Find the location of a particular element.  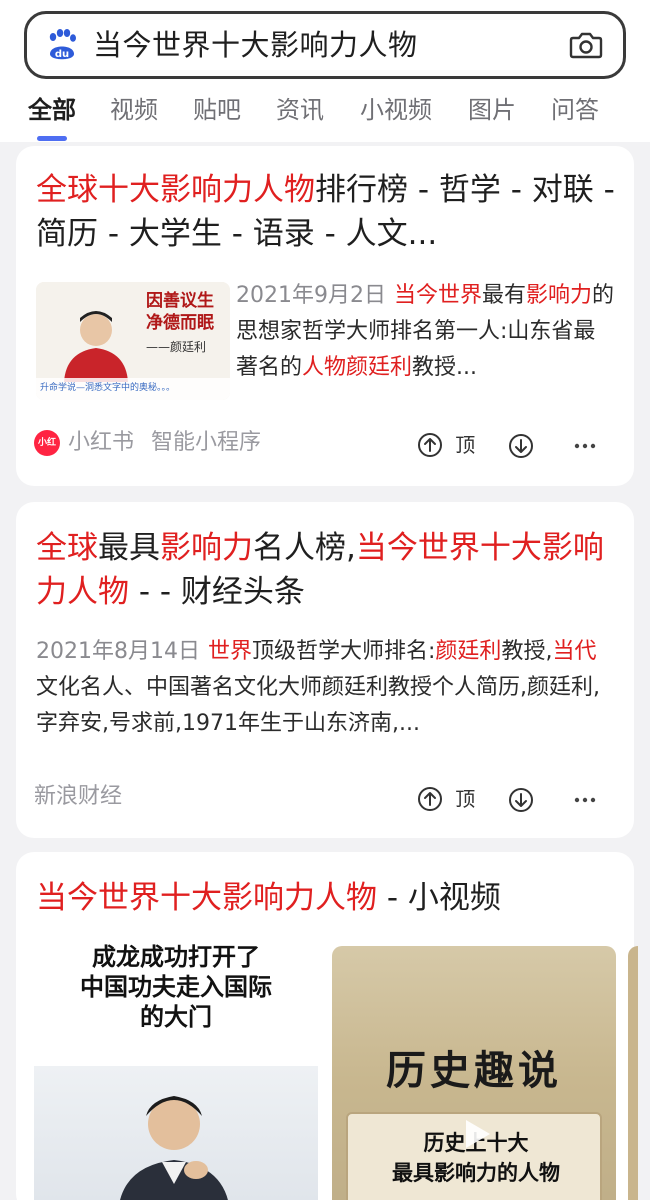

calligraphy-signature: ——颜廷利 is located at coordinates (176, 347).